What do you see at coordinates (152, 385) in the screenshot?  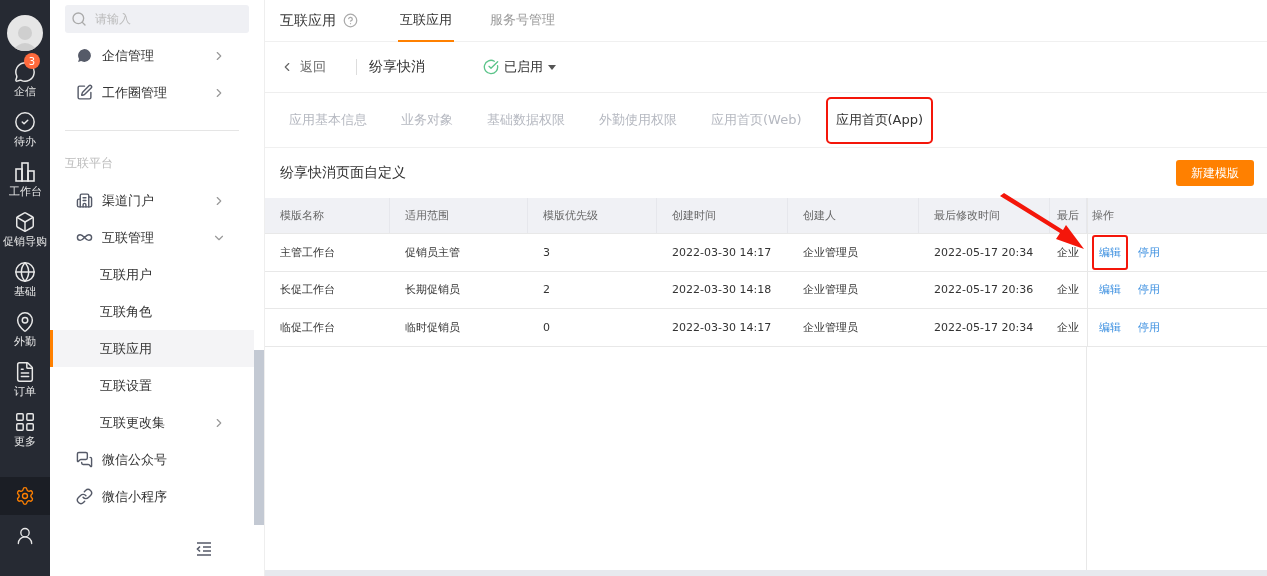 I see `nav-item: 互联设置` at bounding box center [152, 385].